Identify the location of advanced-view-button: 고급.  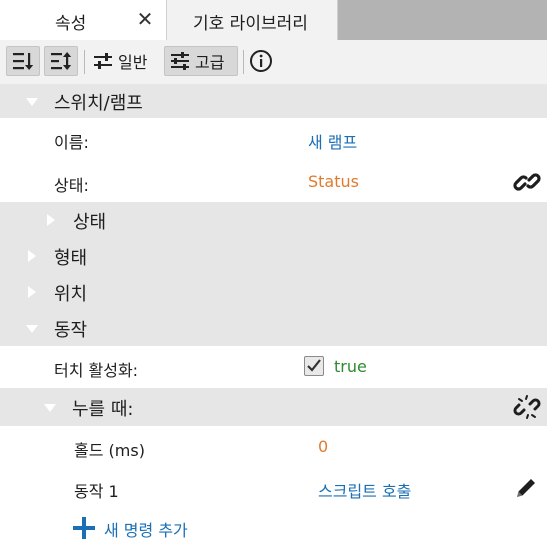
(201, 61).